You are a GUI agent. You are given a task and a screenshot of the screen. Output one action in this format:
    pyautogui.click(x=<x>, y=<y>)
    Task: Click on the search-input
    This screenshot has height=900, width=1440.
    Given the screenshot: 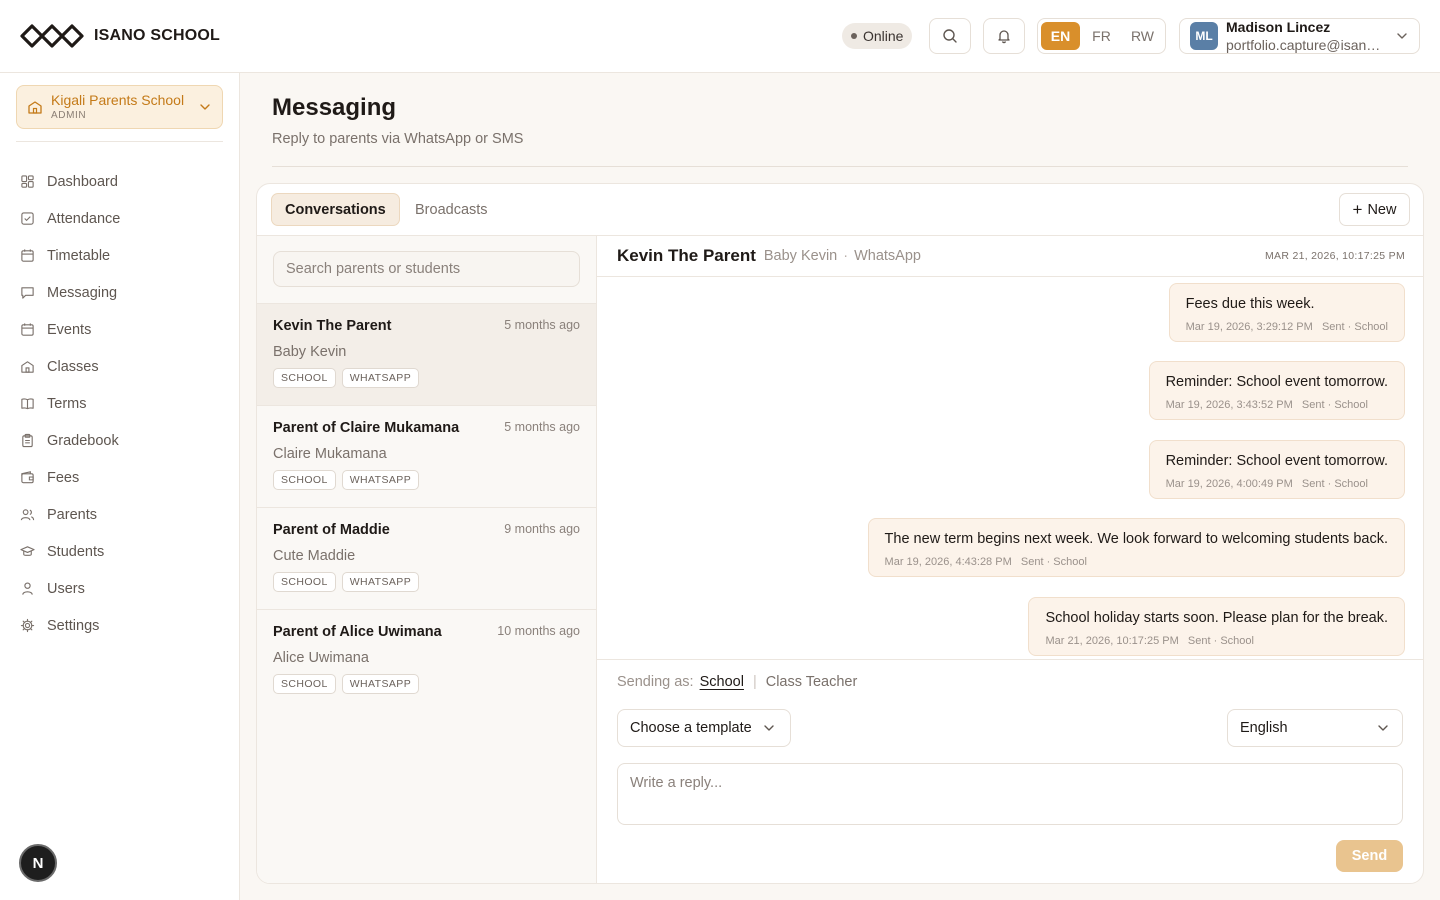 What is the action you would take?
    pyautogui.click(x=426, y=269)
    